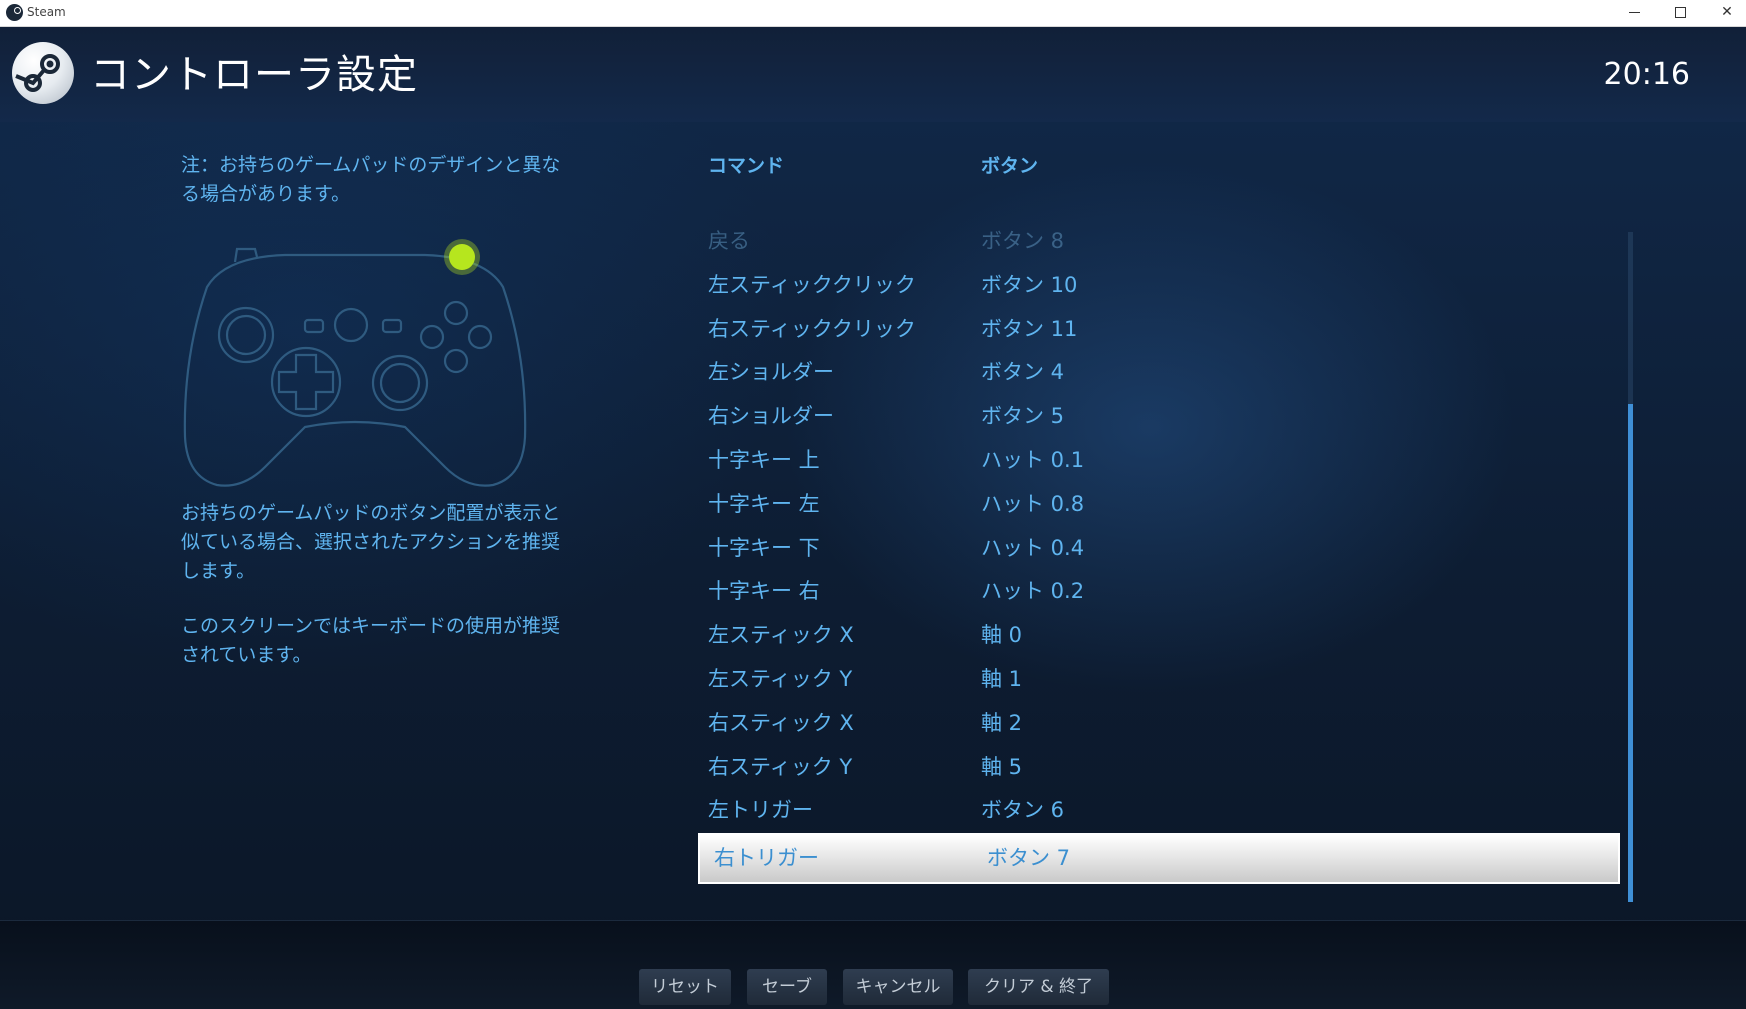 Image resolution: width=1746 pixels, height=1009 pixels. Describe the element at coordinates (1033, 459) in the screenshot. I see `row-button: ハット 0.1` at that location.